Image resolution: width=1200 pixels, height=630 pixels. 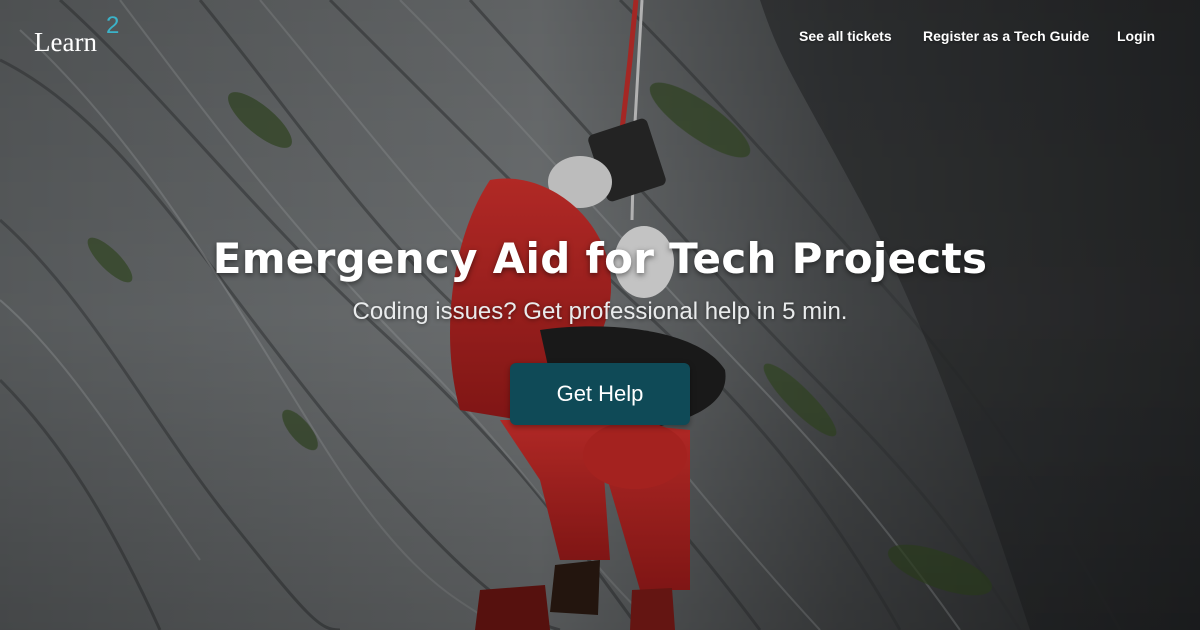 I want to click on hero-headline: Emergency Aid for Tech Projects, so click(x=600, y=258).